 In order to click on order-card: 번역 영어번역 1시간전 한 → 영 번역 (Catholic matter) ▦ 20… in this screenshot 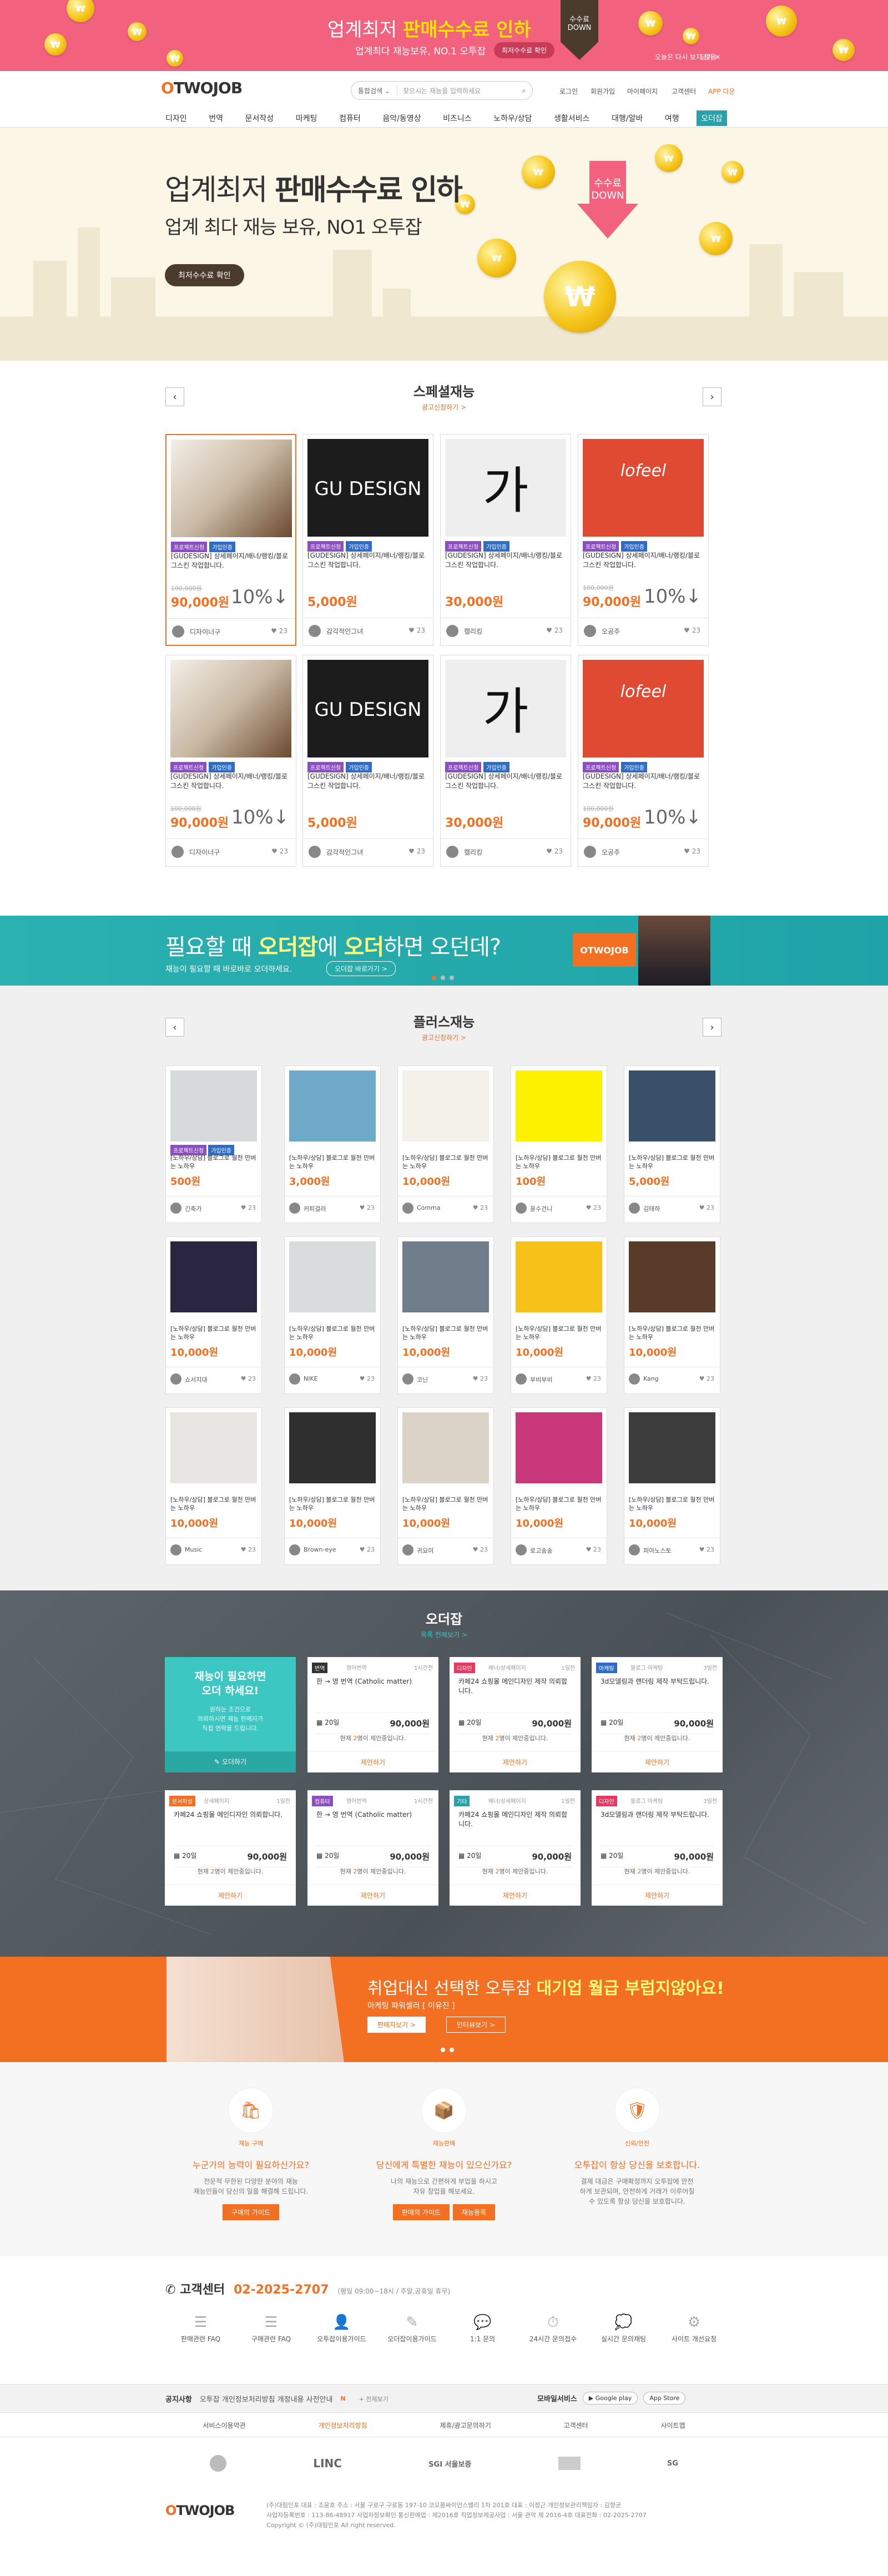, I will do `click(373, 1714)`.